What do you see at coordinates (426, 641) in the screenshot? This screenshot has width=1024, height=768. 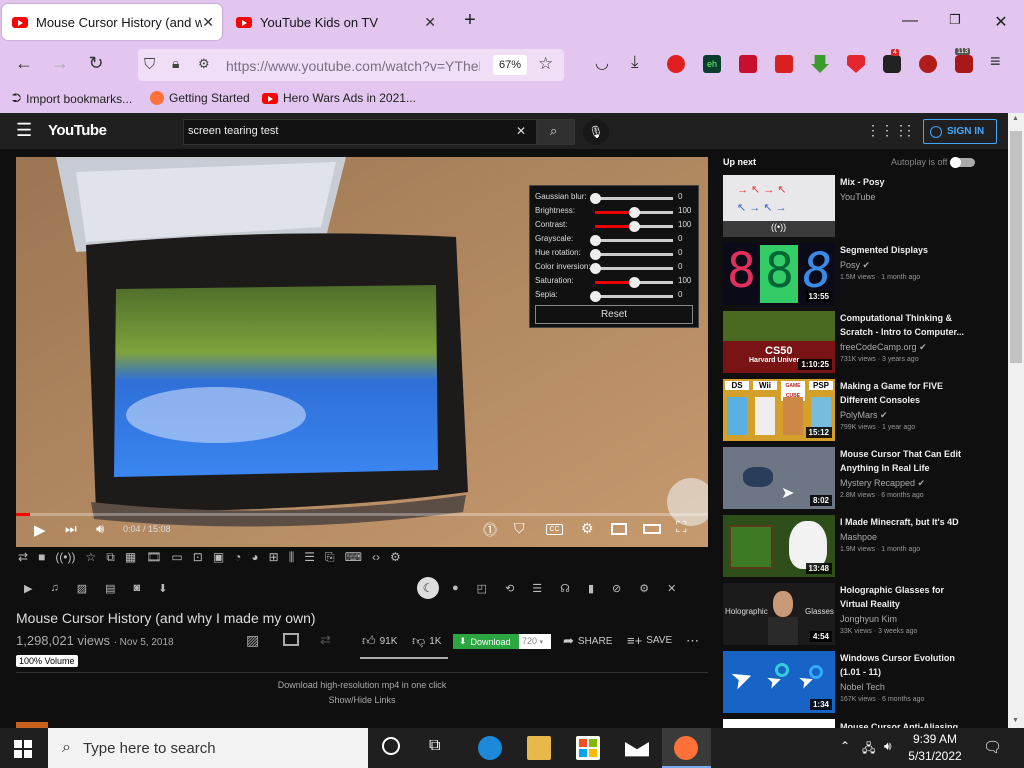 I see `dislike-button: 👎︎ 1K` at bounding box center [426, 641].